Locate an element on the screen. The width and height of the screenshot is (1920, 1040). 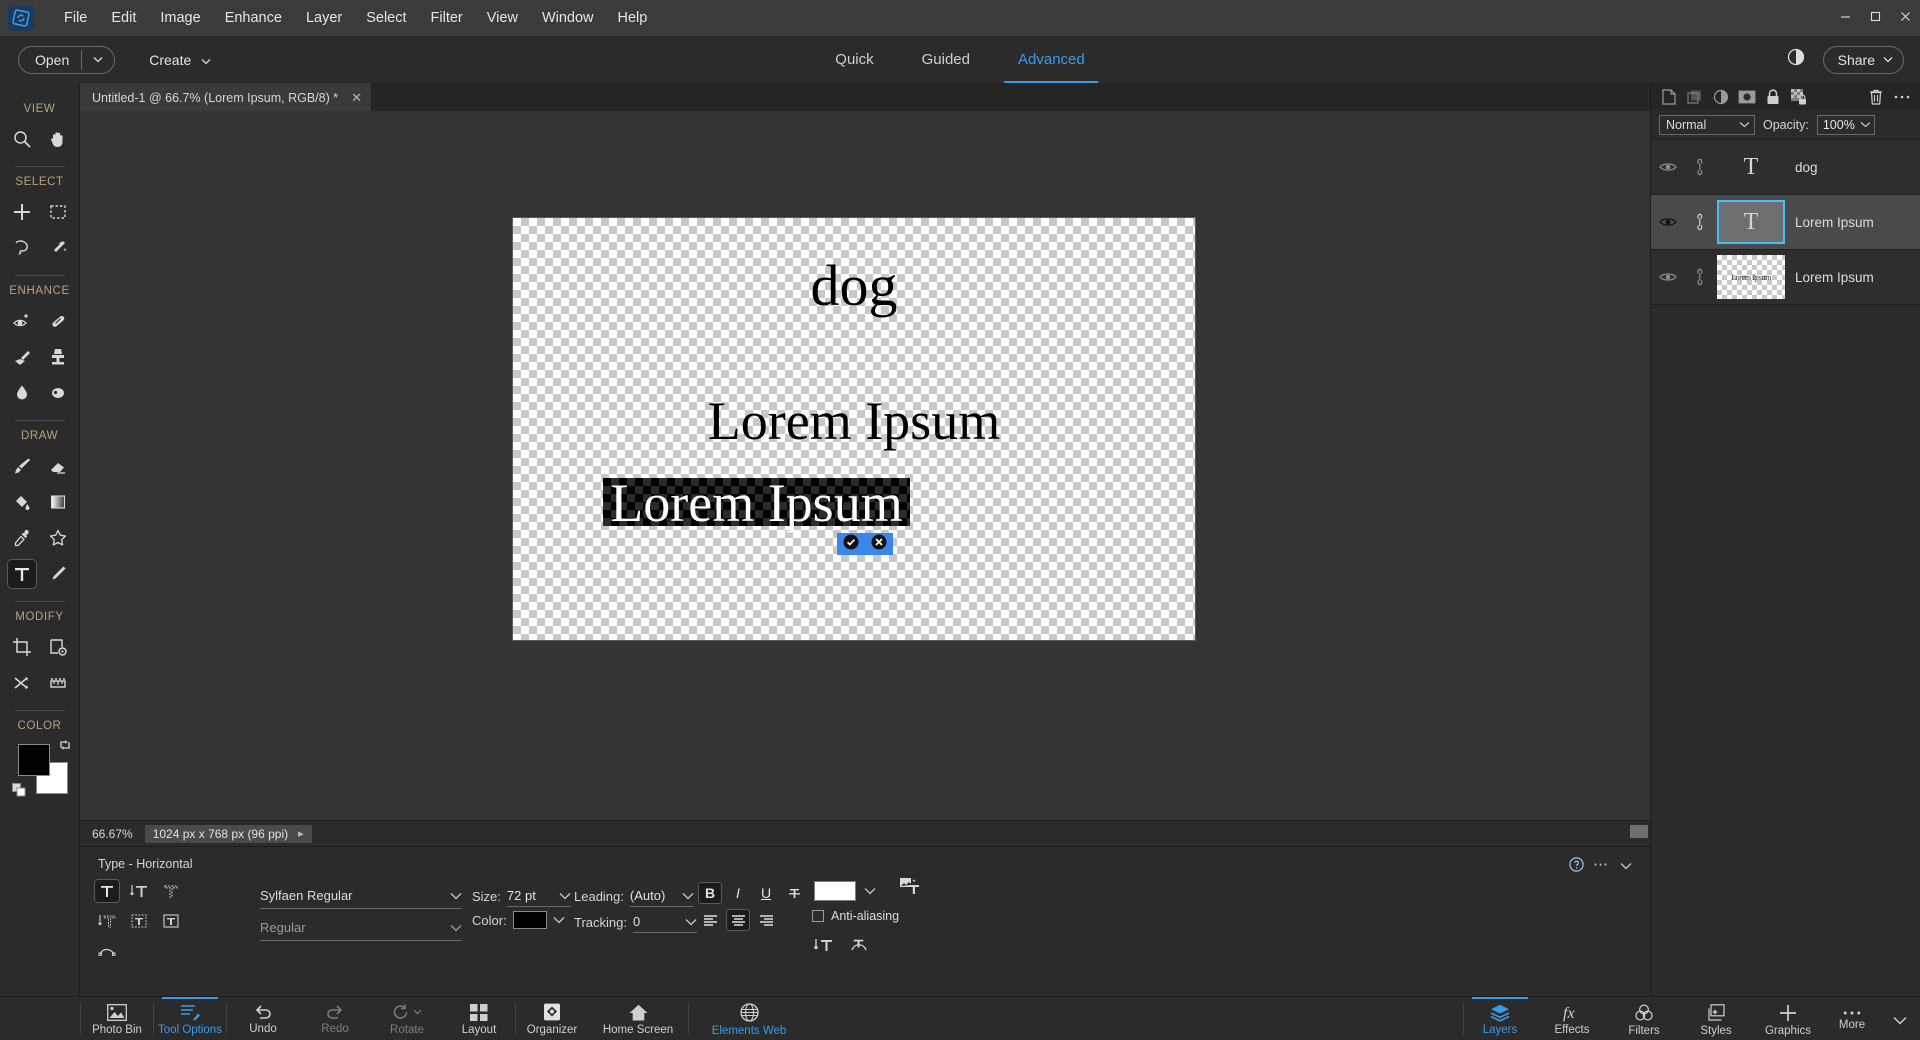
font-size-select: 72 pt is located at coordinates (538, 896).